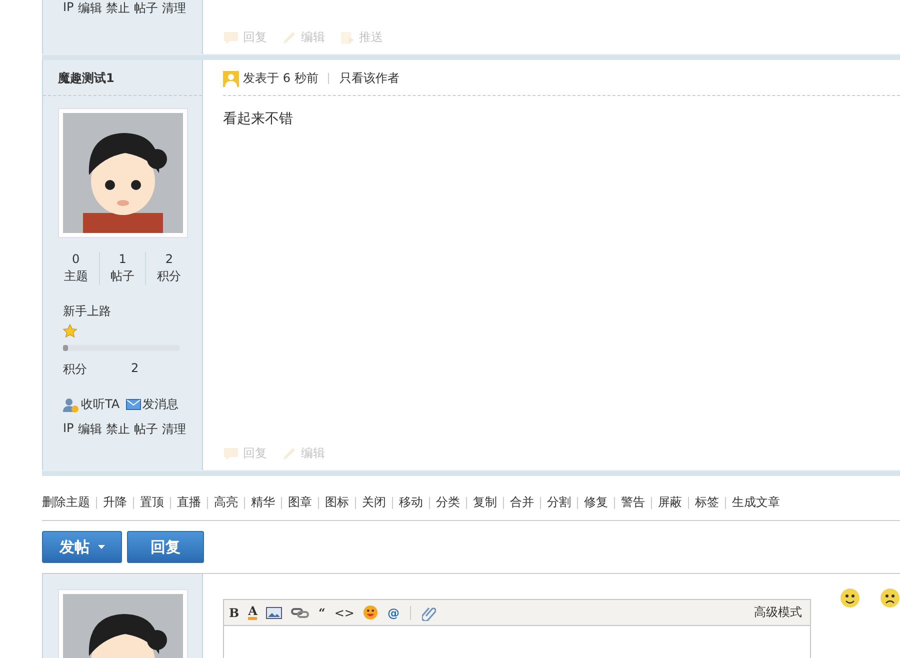  What do you see at coordinates (133, 404) in the screenshot?
I see `envelope-icon` at bounding box center [133, 404].